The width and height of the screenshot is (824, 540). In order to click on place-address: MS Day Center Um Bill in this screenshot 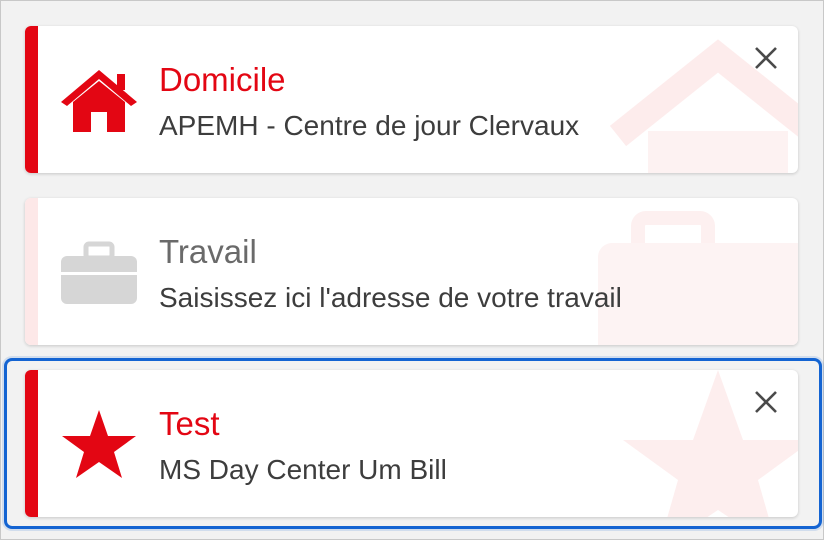, I will do `click(303, 469)`.